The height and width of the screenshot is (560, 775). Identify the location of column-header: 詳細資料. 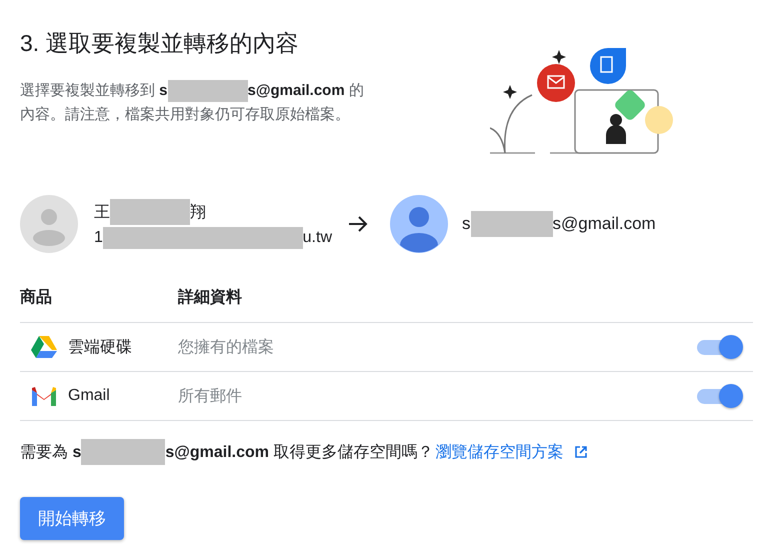
(210, 297).